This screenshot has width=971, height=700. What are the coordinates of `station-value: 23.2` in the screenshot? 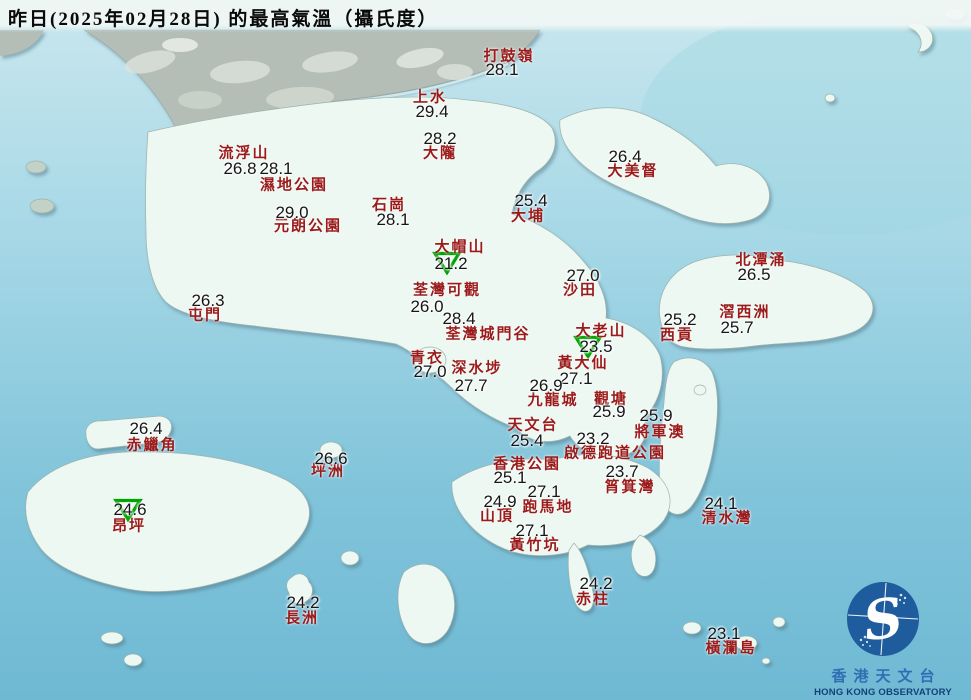 It's located at (593, 438).